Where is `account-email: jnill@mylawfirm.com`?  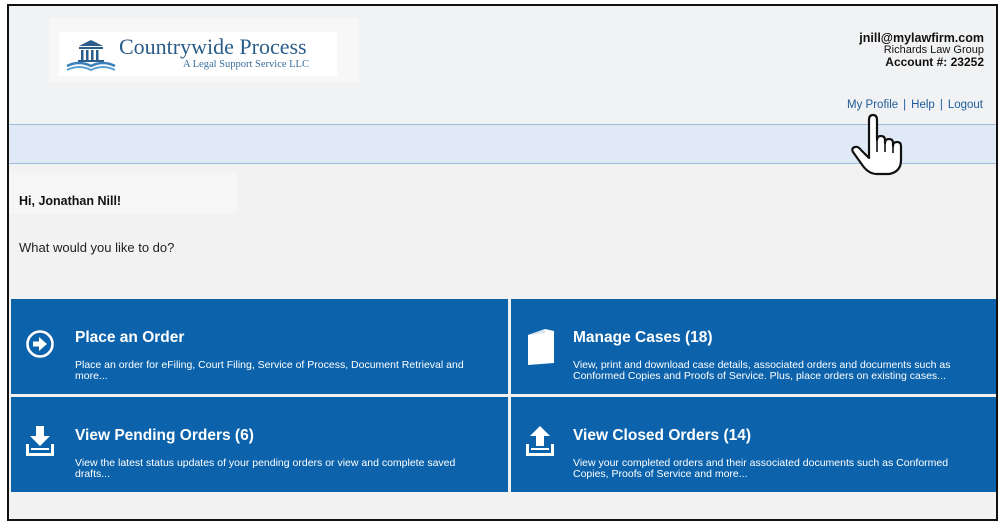 account-email: jnill@mylawfirm.com is located at coordinates (921, 38).